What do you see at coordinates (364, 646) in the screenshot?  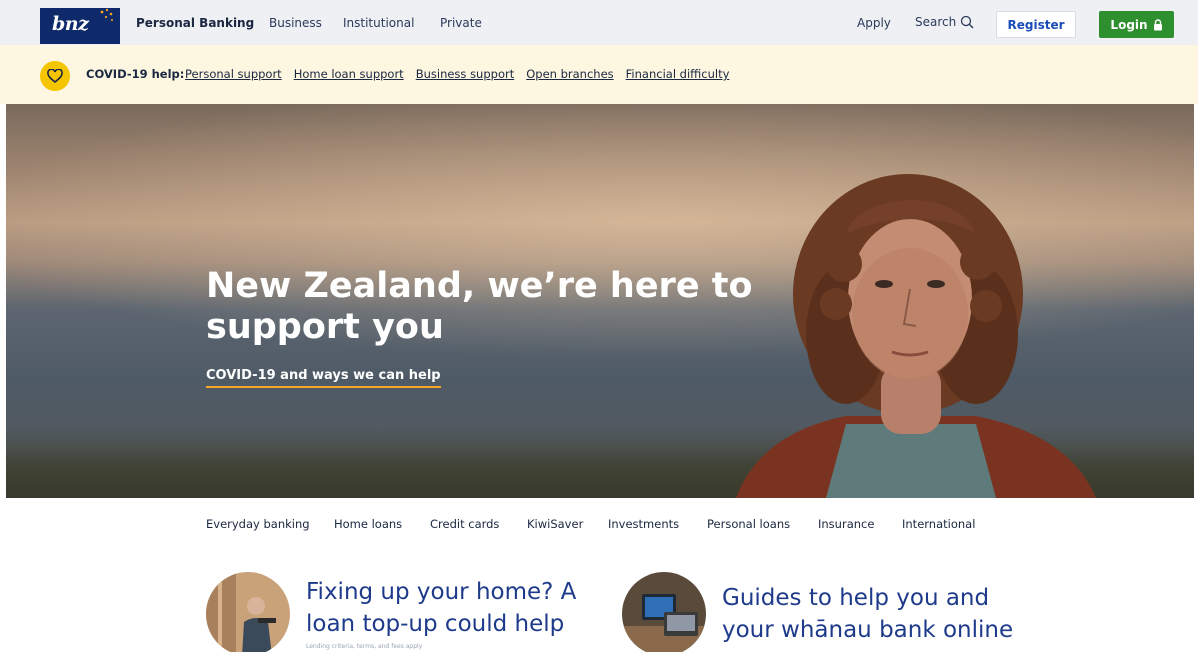 I see `promo-home-loan-note: Lending criteria, terms, and fees apply` at bounding box center [364, 646].